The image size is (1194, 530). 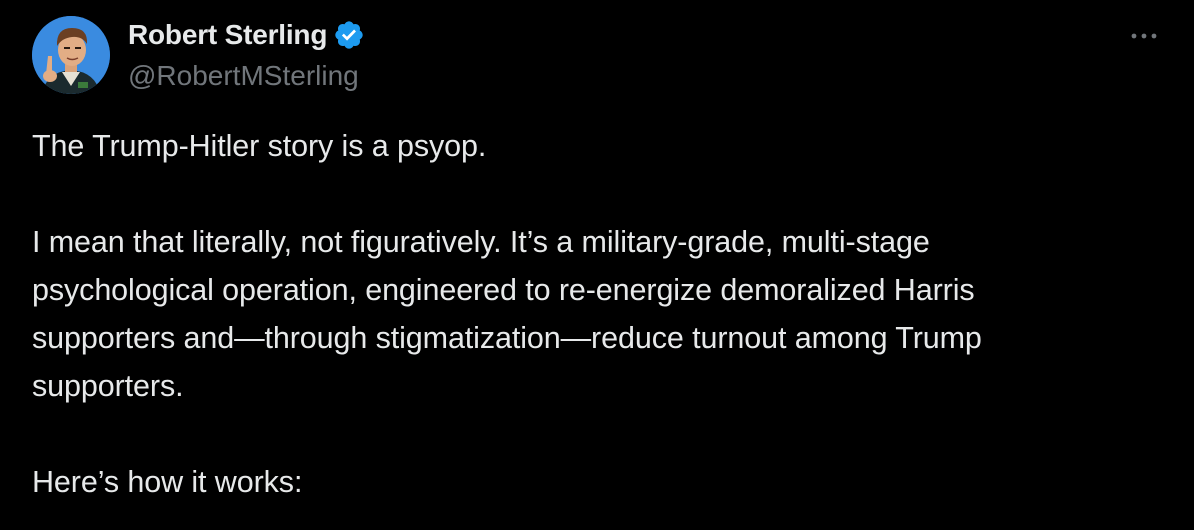 I want to click on more-dots-icon, so click(x=1144, y=36).